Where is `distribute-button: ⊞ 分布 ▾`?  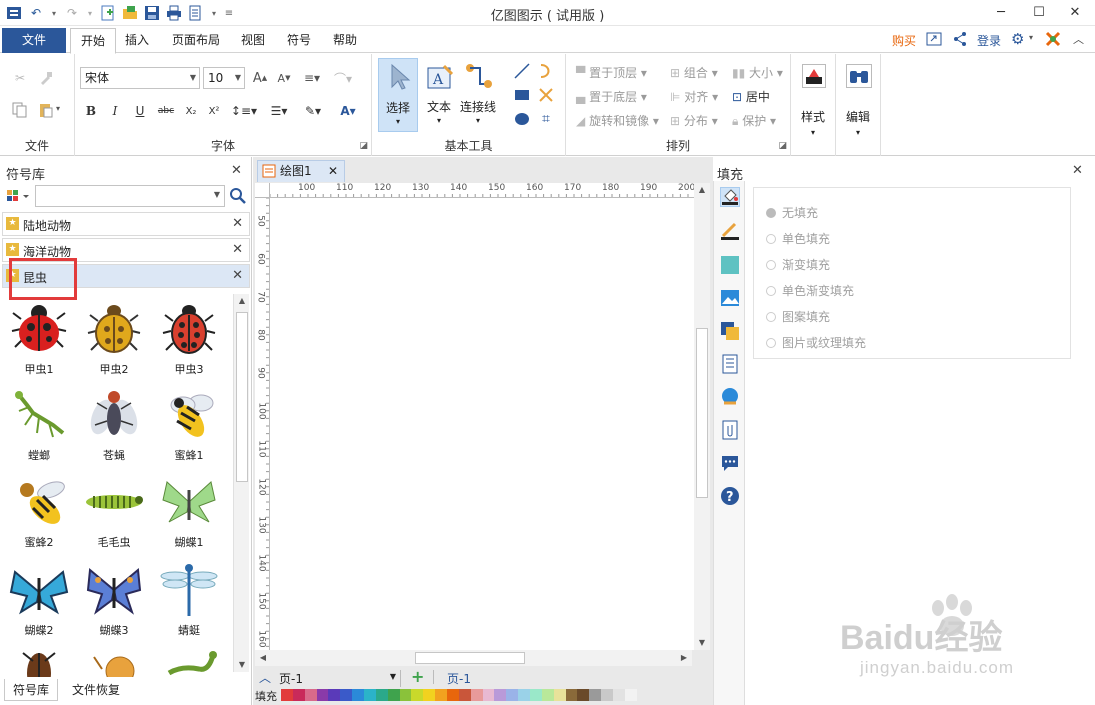 distribute-button: ⊞ 分布 ▾ is located at coordinates (694, 120).